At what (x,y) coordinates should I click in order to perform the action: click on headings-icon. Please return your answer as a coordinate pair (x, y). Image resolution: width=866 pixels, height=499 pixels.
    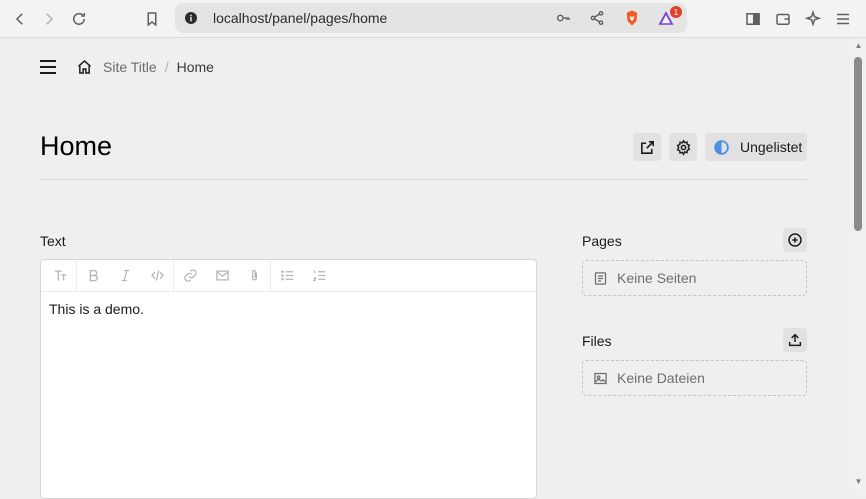
    Looking at the image, I should click on (60, 276).